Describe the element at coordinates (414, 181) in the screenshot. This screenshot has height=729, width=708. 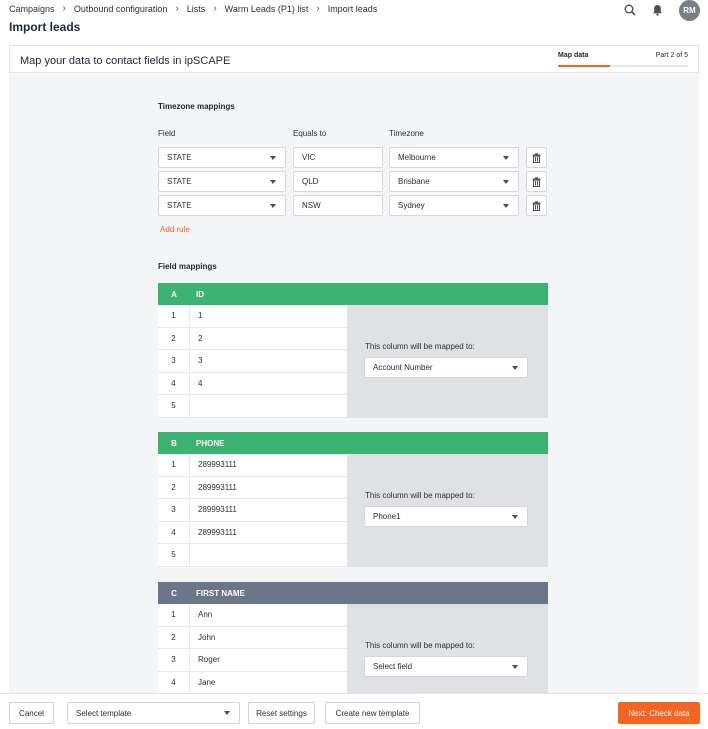
I see `rule-timezone-value: Brisbane` at that location.